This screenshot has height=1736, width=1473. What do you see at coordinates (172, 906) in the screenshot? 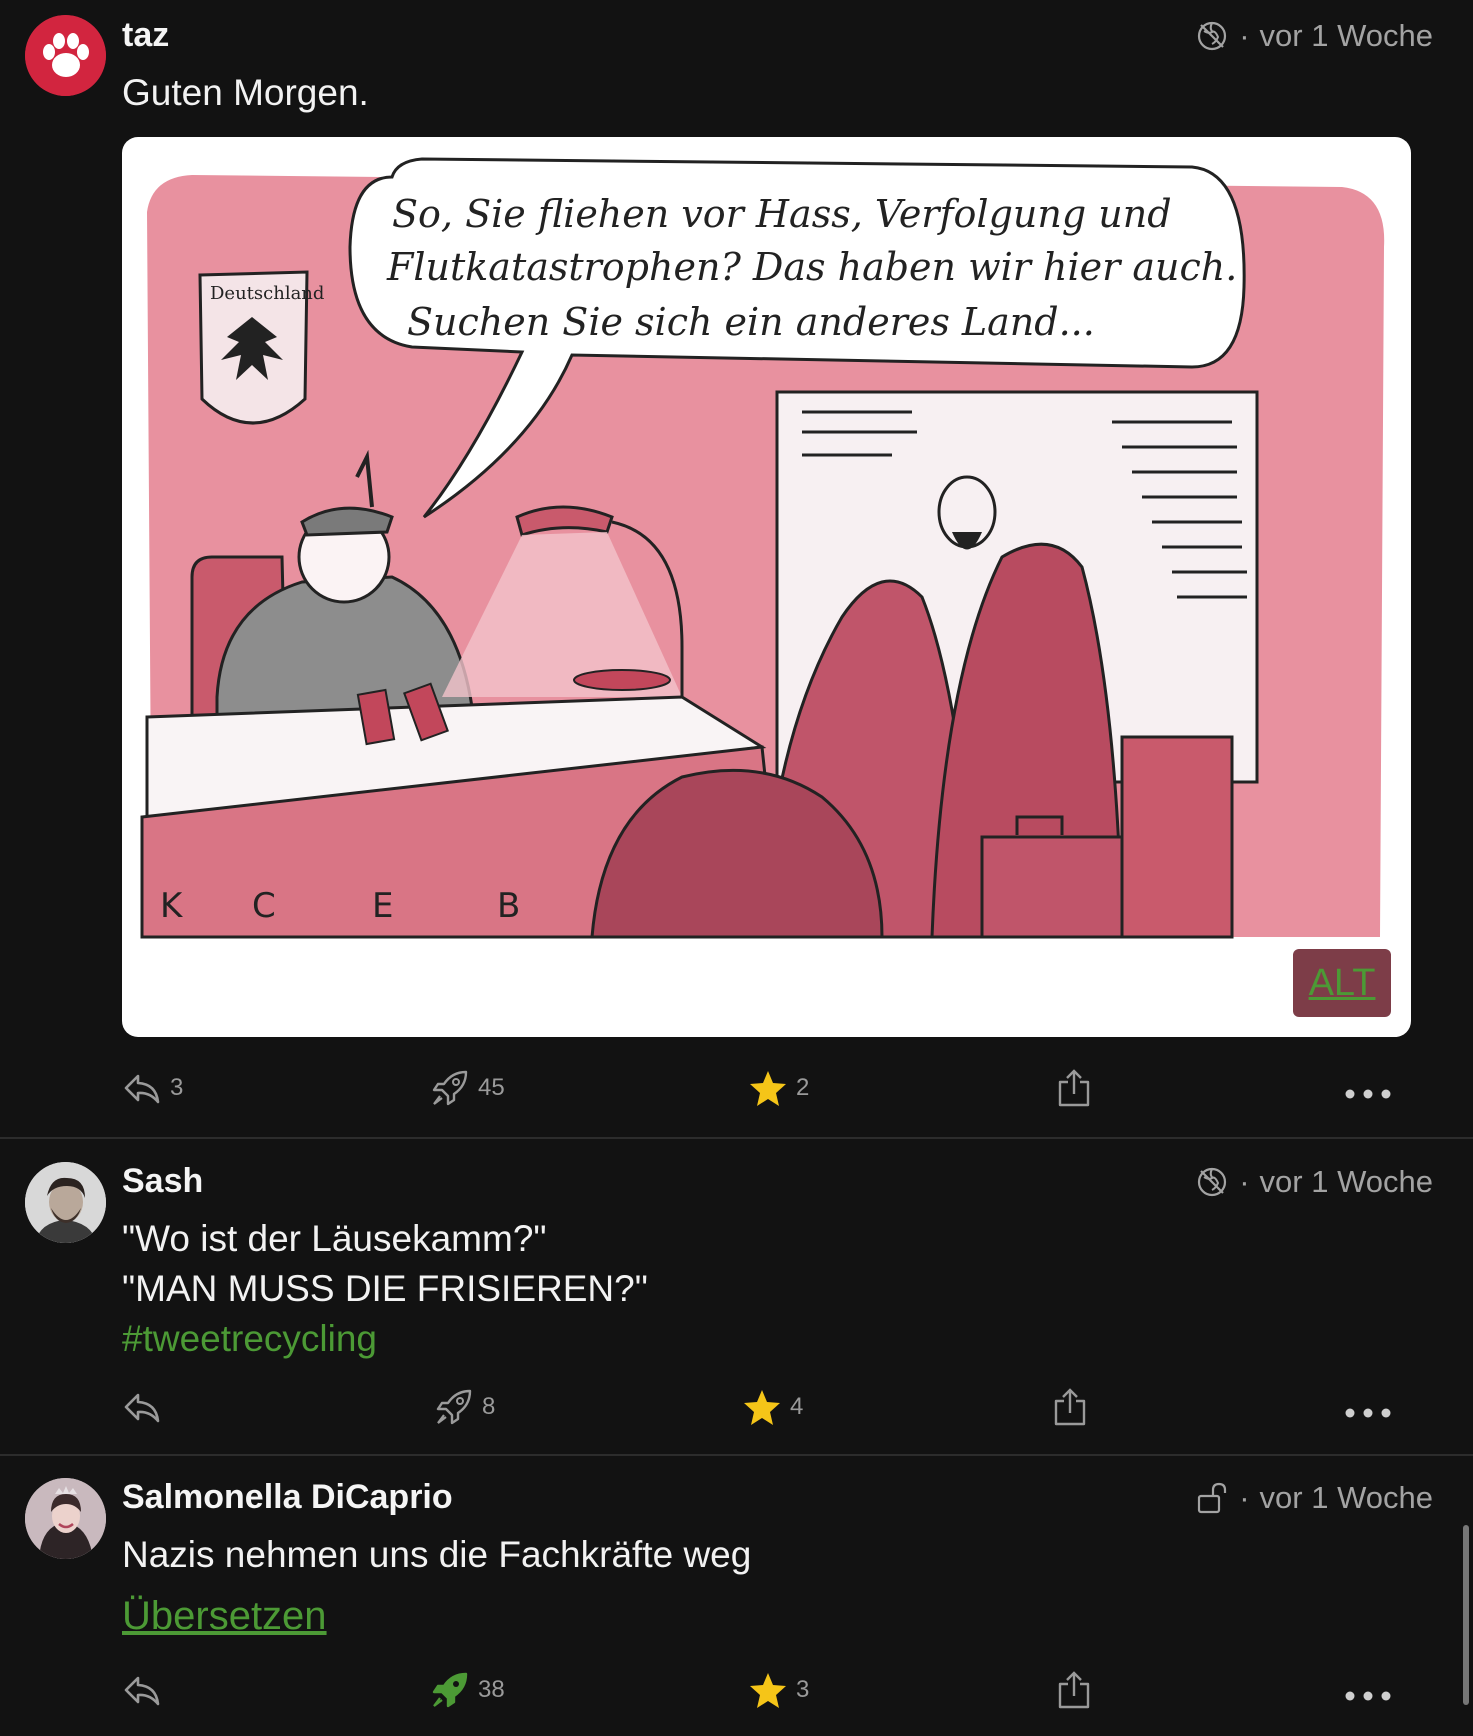
I see `svg-text: K` at bounding box center [172, 906].